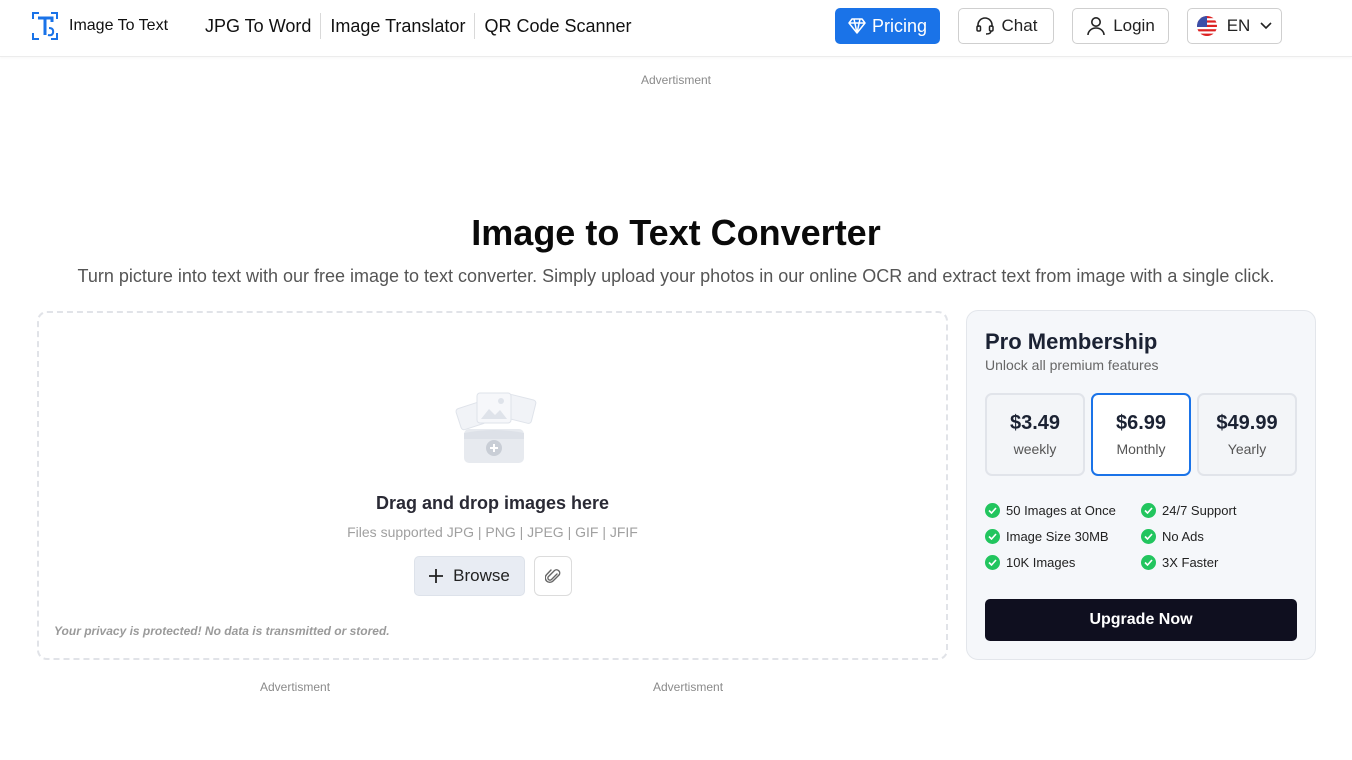 The width and height of the screenshot is (1352, 760). Describe the element at coordinates (1206, 26) in the screenshot. I see `us-flag-icon` at that location.